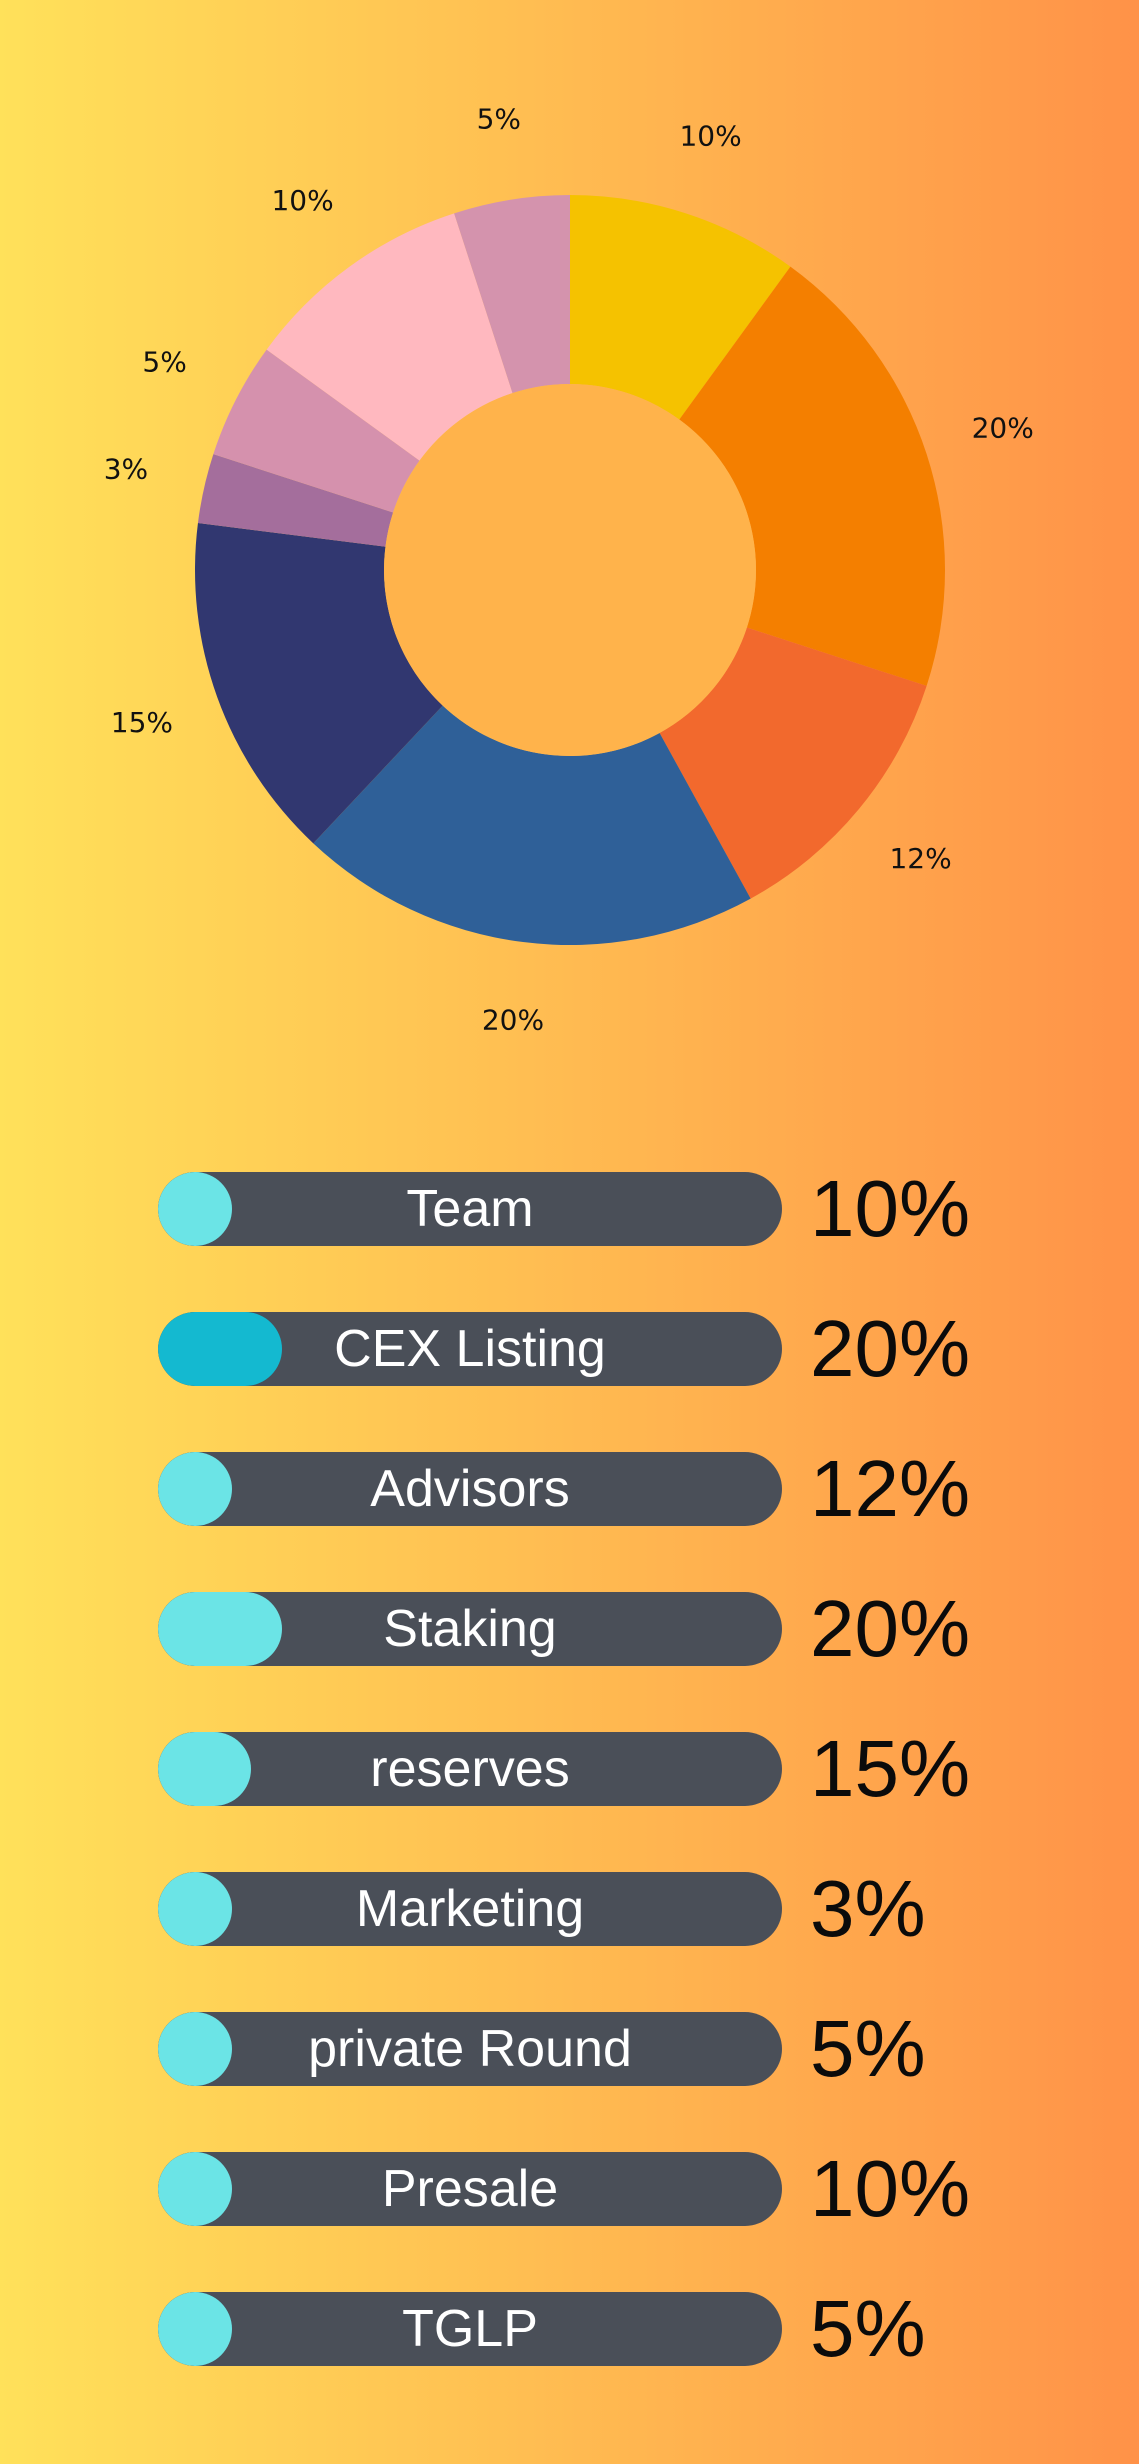 The height and width of the screenshot is (2464, 1139). I want to click on slice-label: 12%, so click(920, 858).